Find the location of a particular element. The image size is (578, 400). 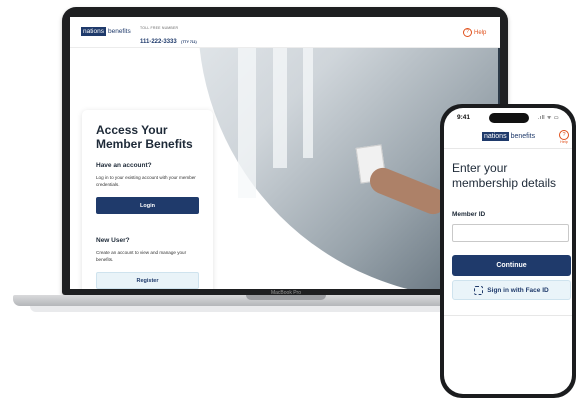

continue-button: Continue is located at coordinates (511, 265).